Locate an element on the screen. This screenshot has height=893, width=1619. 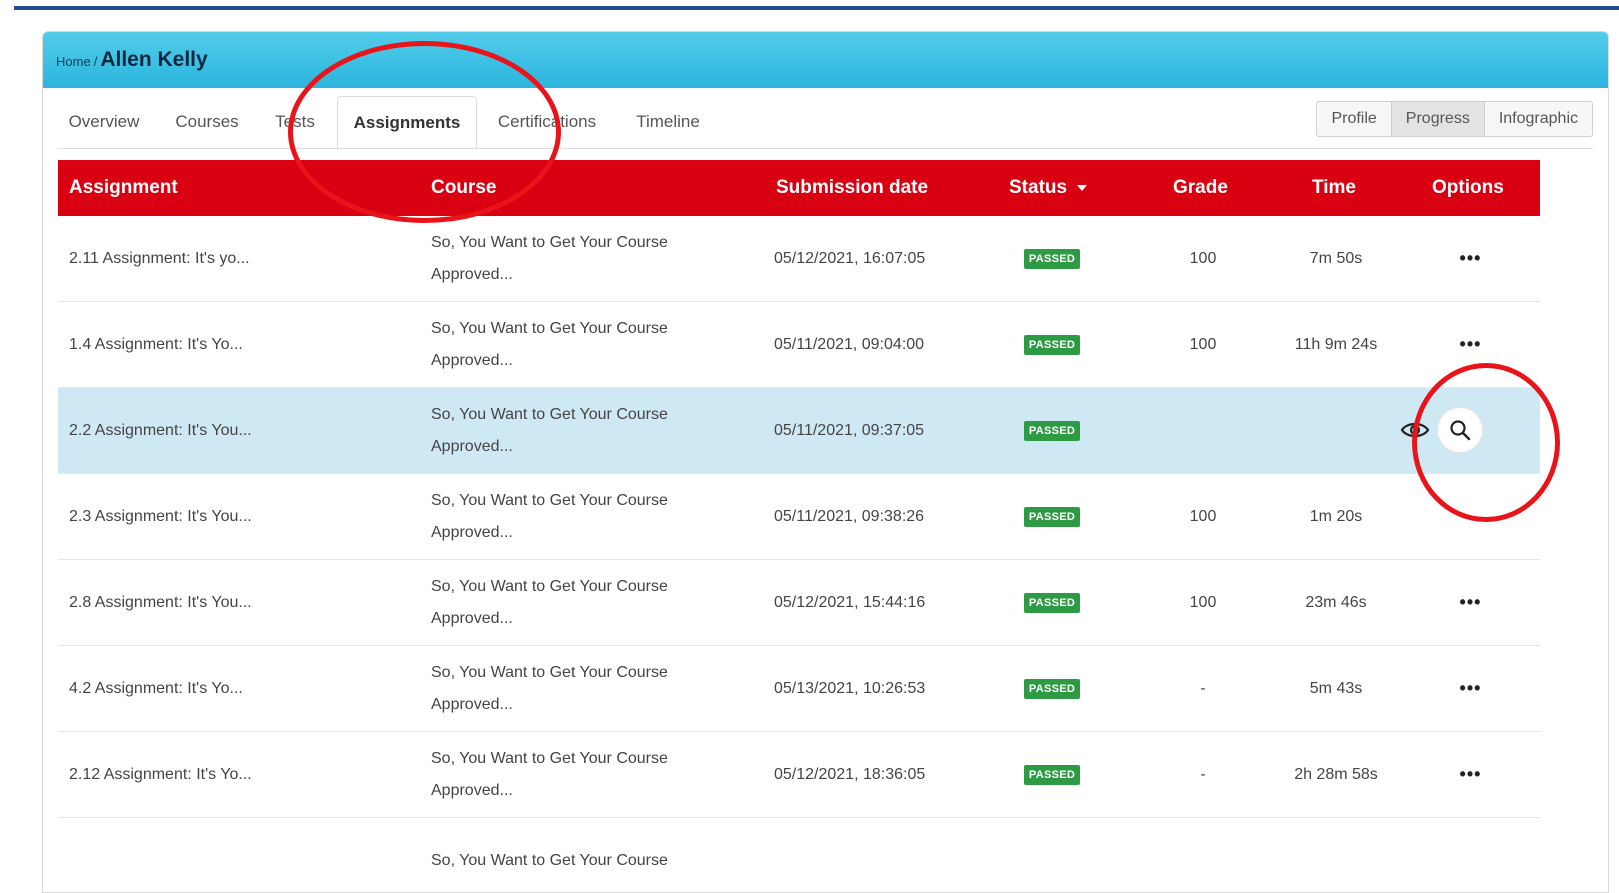
submission-date: 05/12/2021, 15:44:16 is located at coordinates (850, 602).